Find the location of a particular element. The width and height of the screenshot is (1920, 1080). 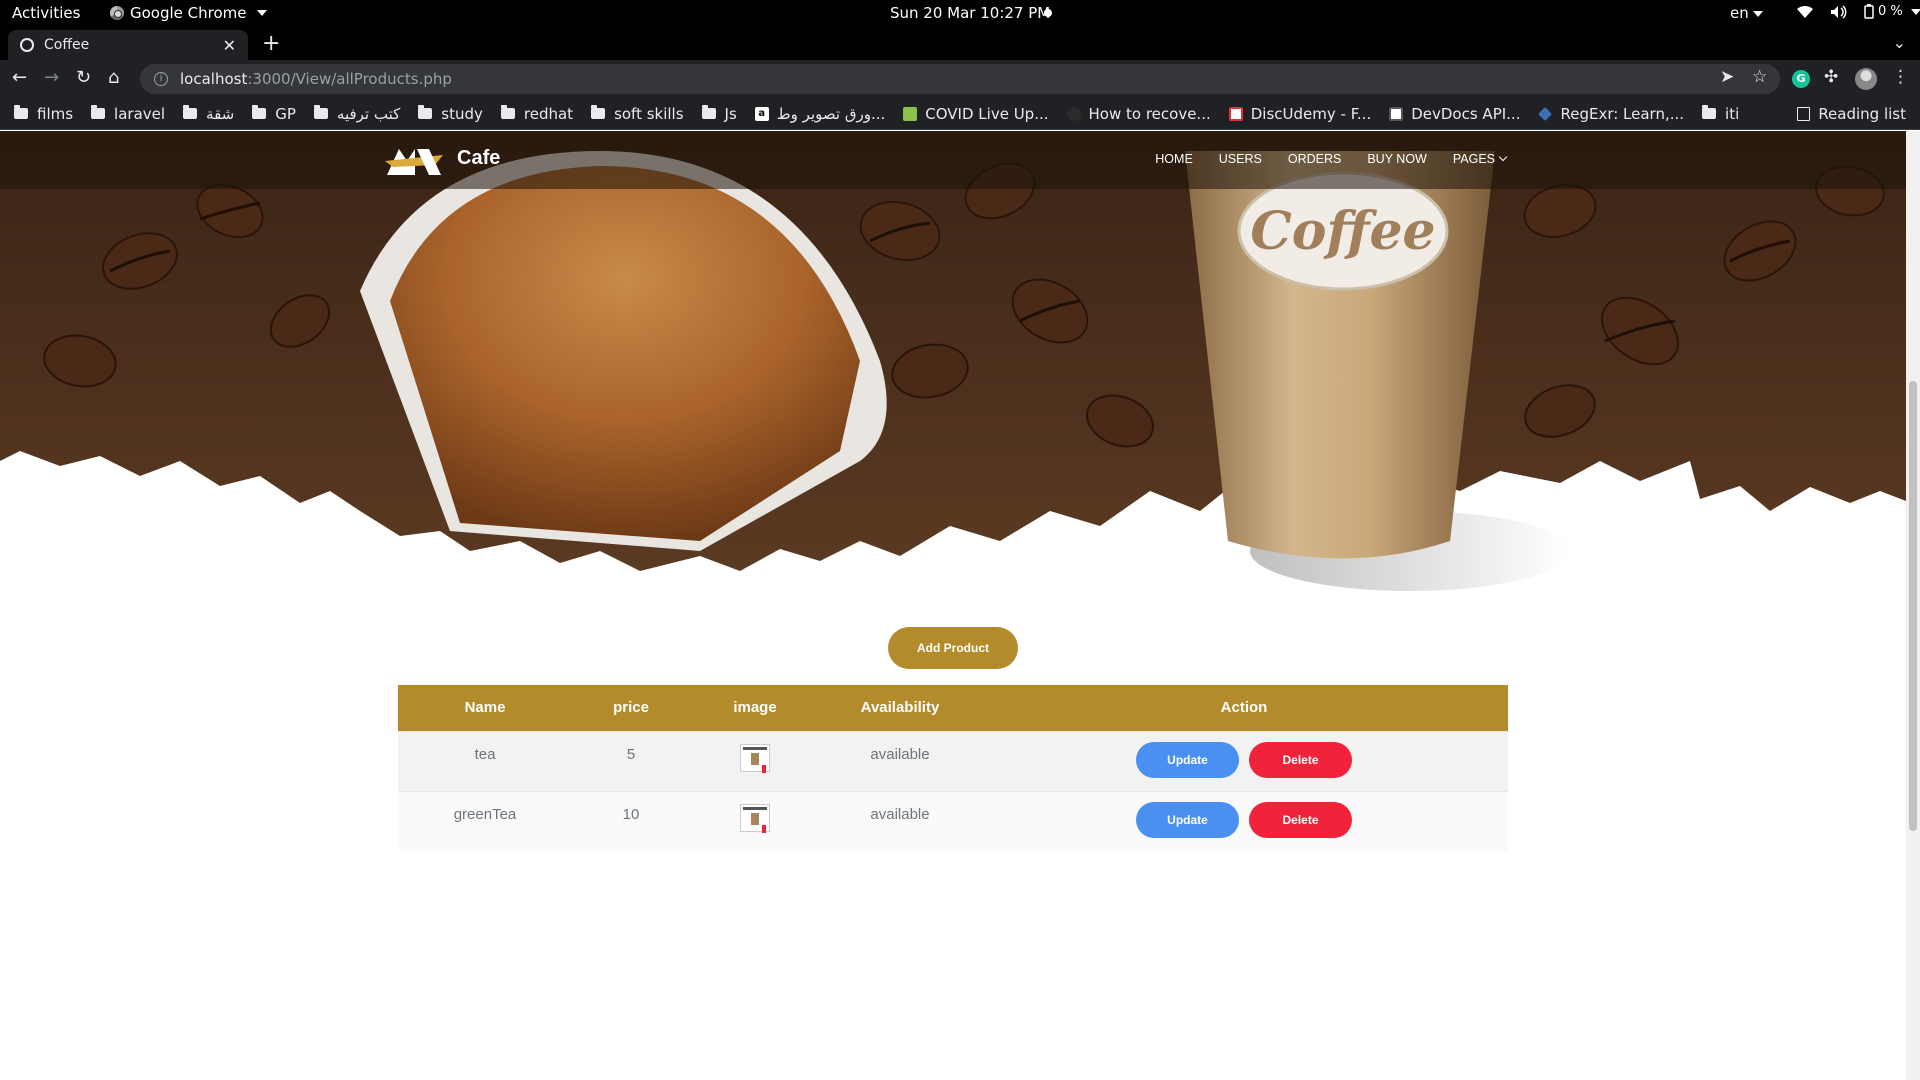

close-icon: ✕ is located at coordinates (229, 45).